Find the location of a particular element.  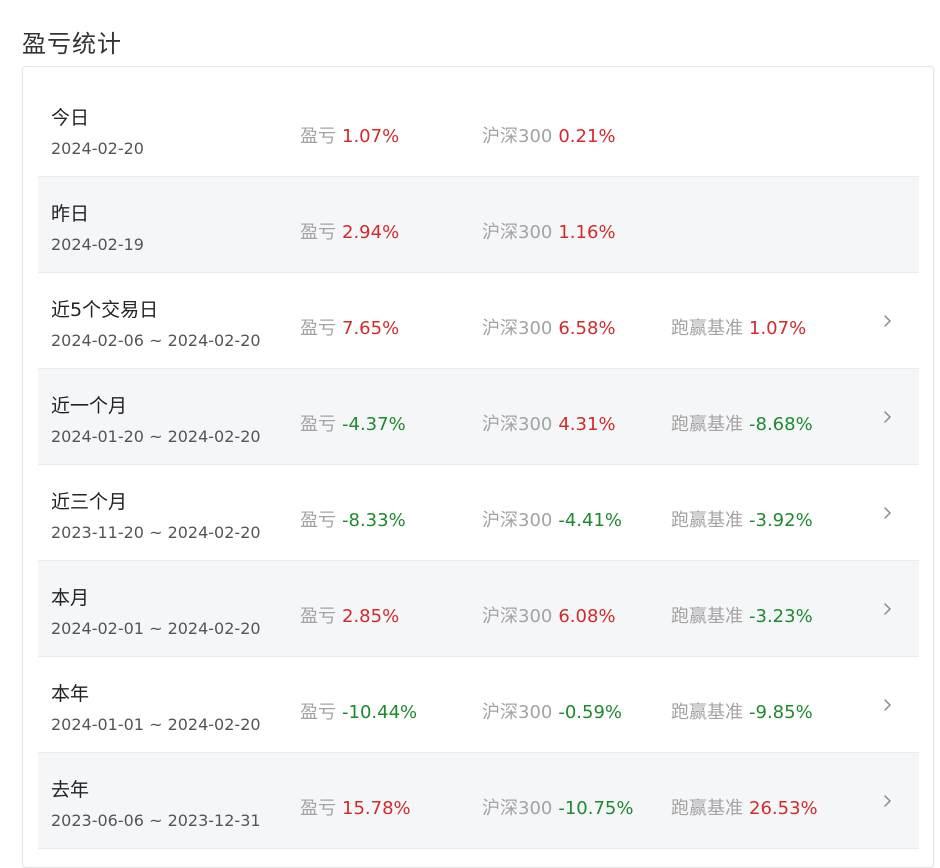

pnl-metric-value: 7.65% is located at coordinates (371, 328).